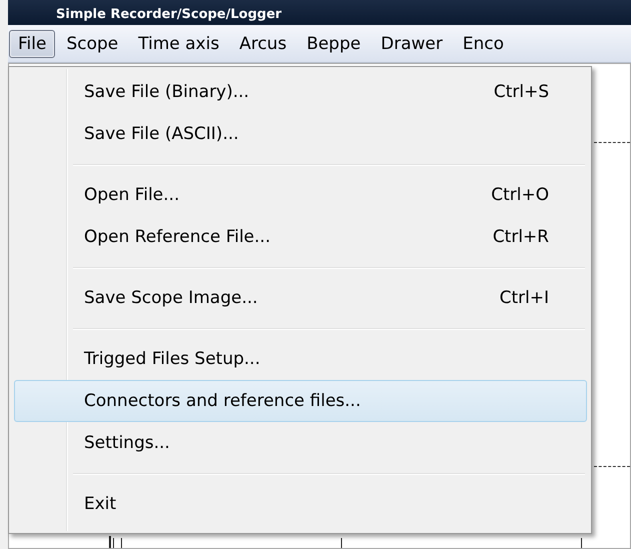 The height and width of the screenshot is (549, 631). Describe the element at coordinates (483, 44) in the screenshot. I see `menu-bar-item: Enco` at that location.